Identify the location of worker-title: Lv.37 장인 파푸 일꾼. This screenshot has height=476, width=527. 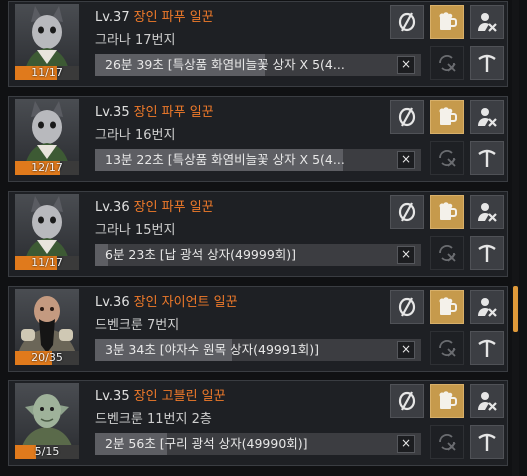
(154, 15).